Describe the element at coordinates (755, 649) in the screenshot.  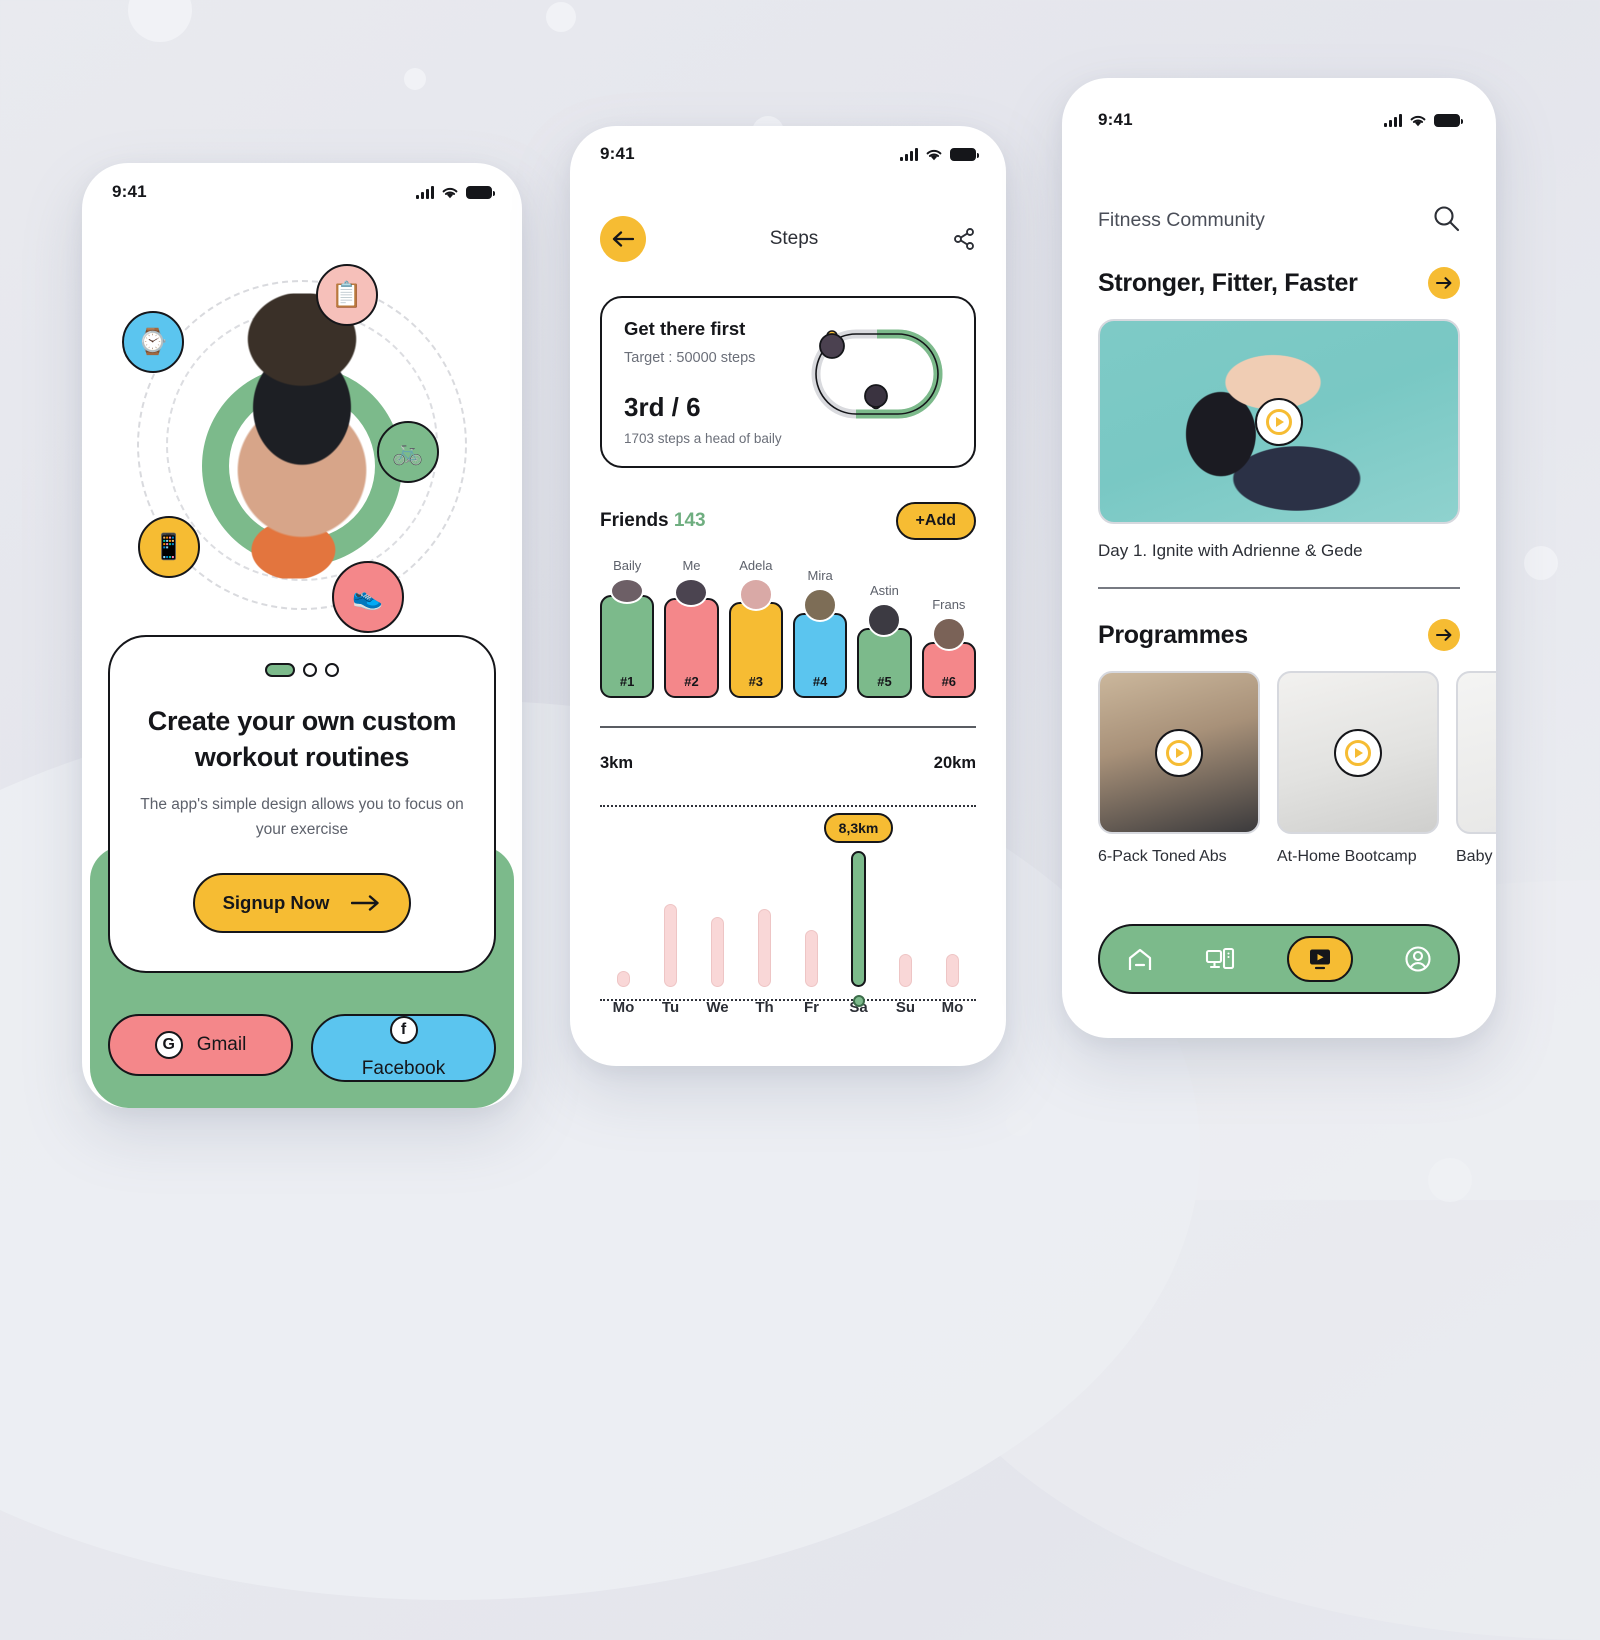
I see `friend-rank-bar: #3` at that location.